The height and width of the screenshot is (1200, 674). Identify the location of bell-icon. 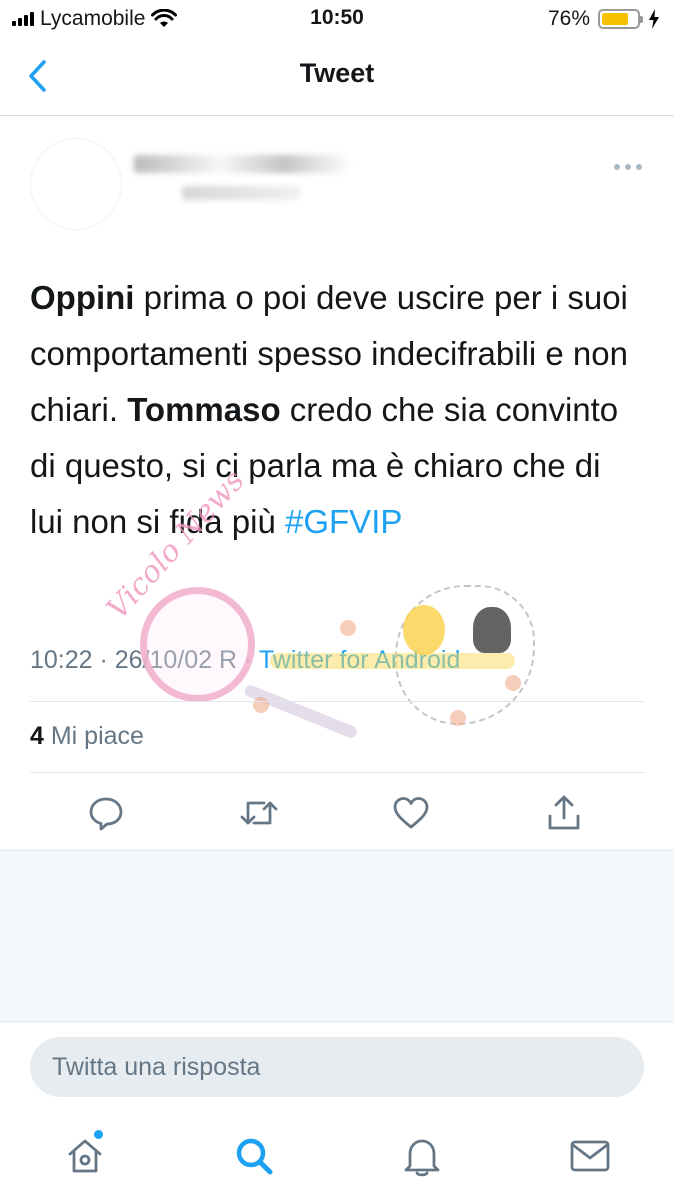
(422, 1158).